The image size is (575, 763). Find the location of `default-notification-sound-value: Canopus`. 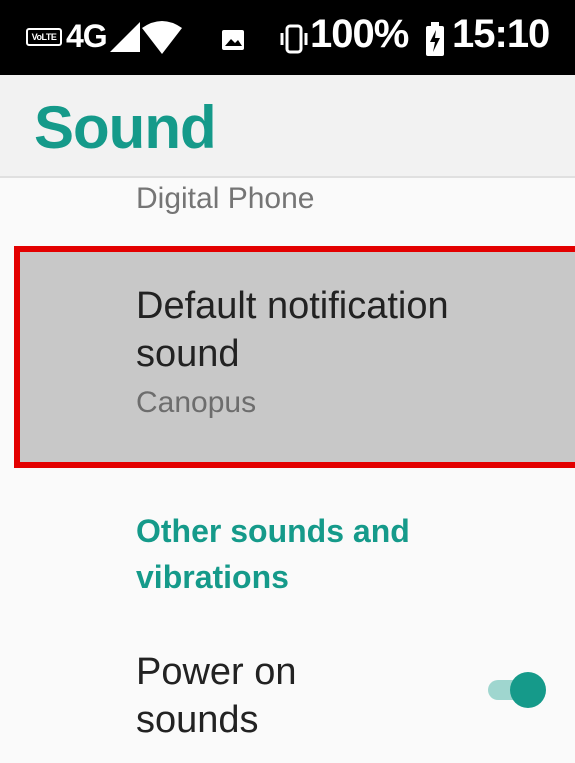

default-notification-sound-value: Canopus is located at coordinates (196, 402).